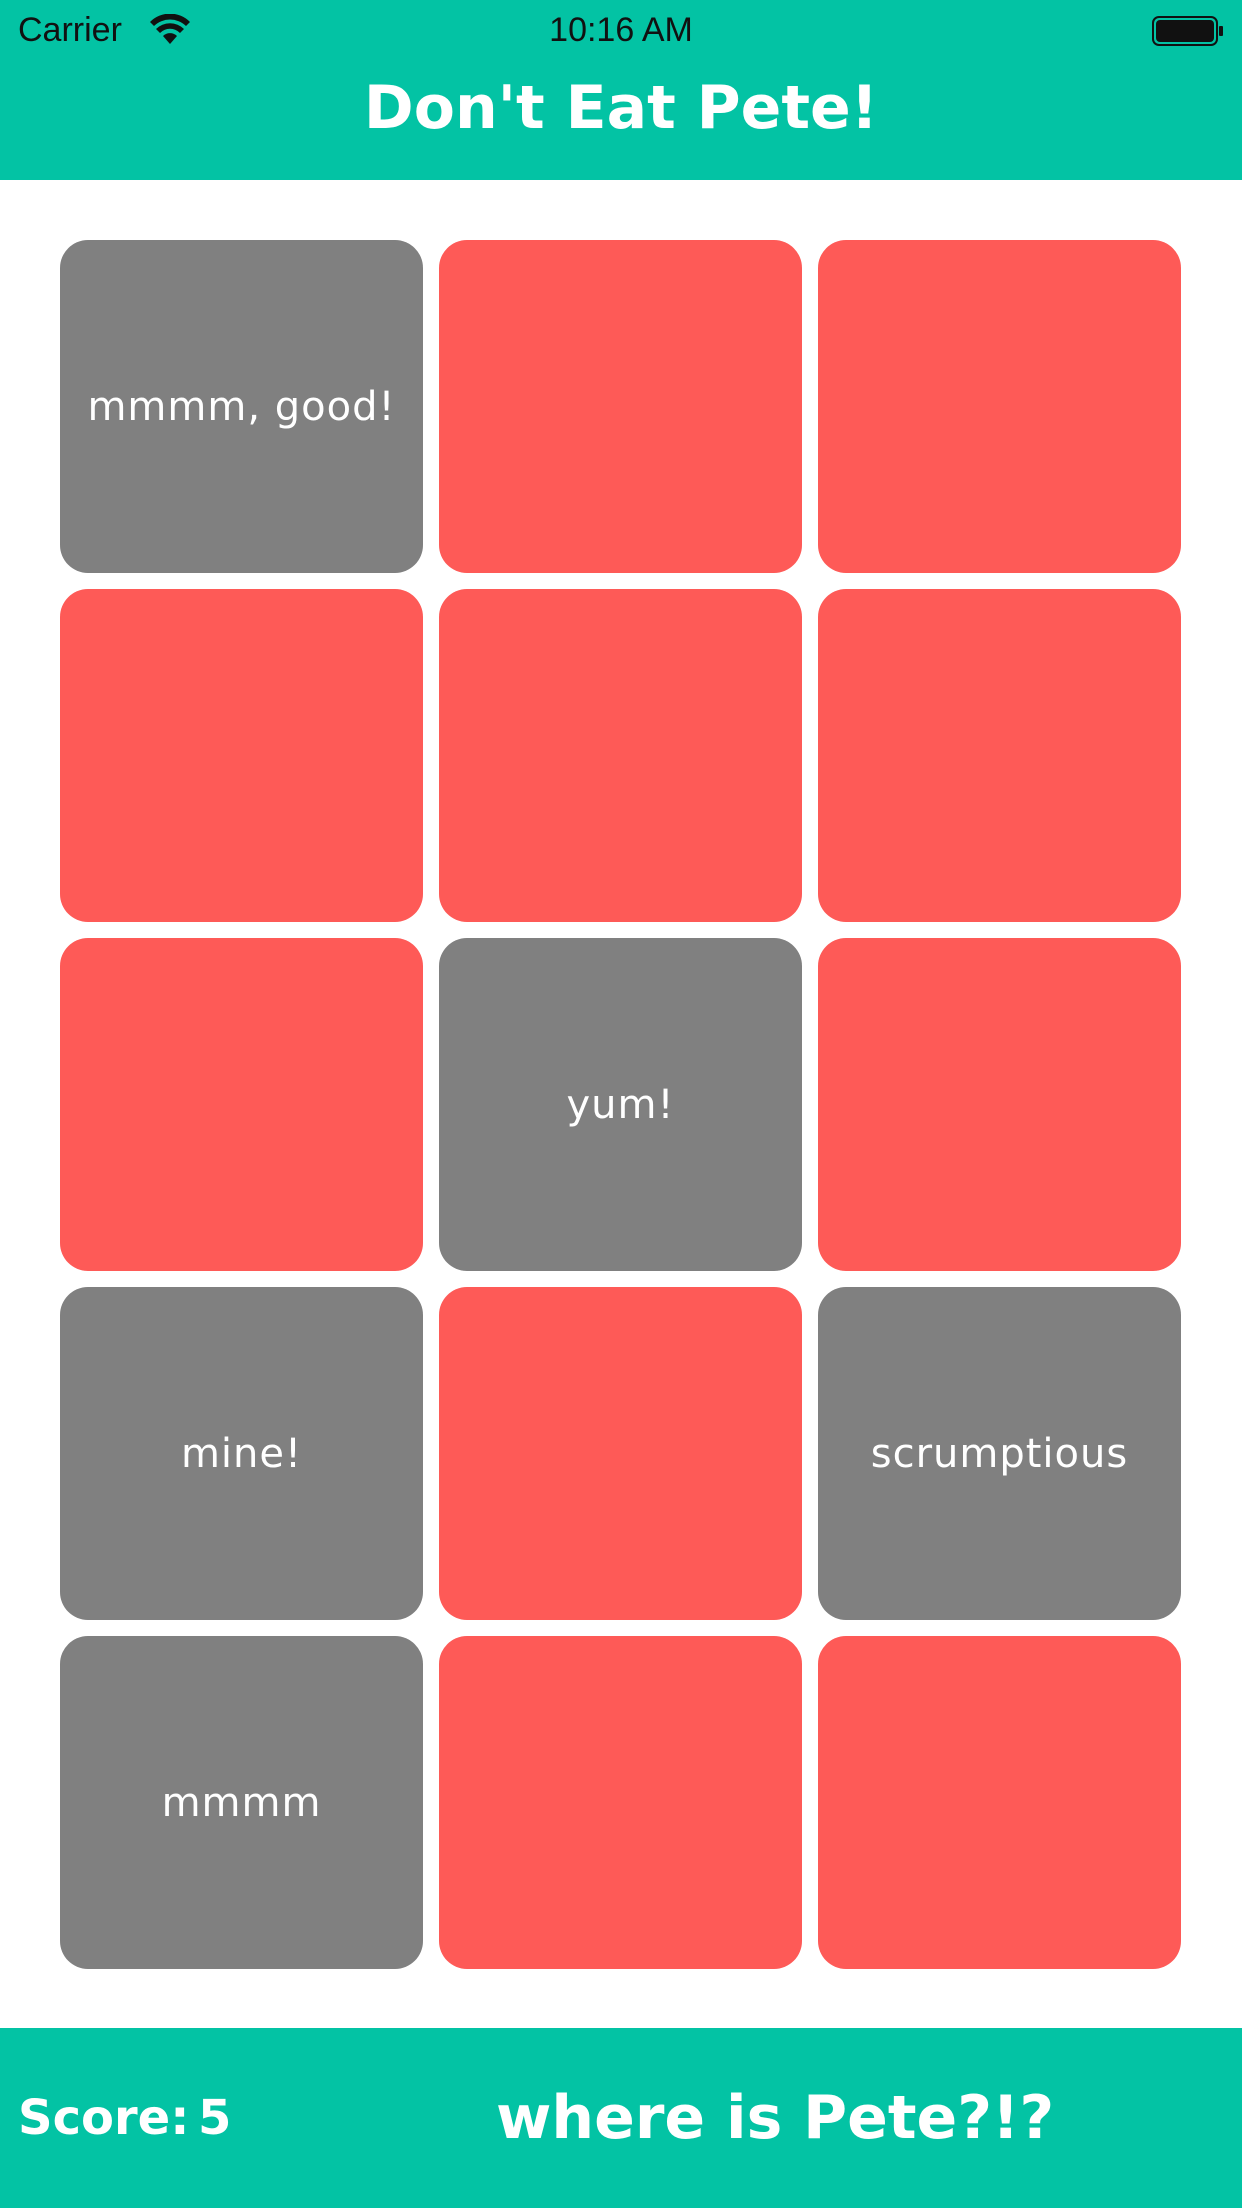 The height and width of the screenshot is (2208, 1242). What do you see at coordinates (241, 406) in the screenshot?
I see `tile-revealed: mmmm, good!` at bounding box center [241, 406].